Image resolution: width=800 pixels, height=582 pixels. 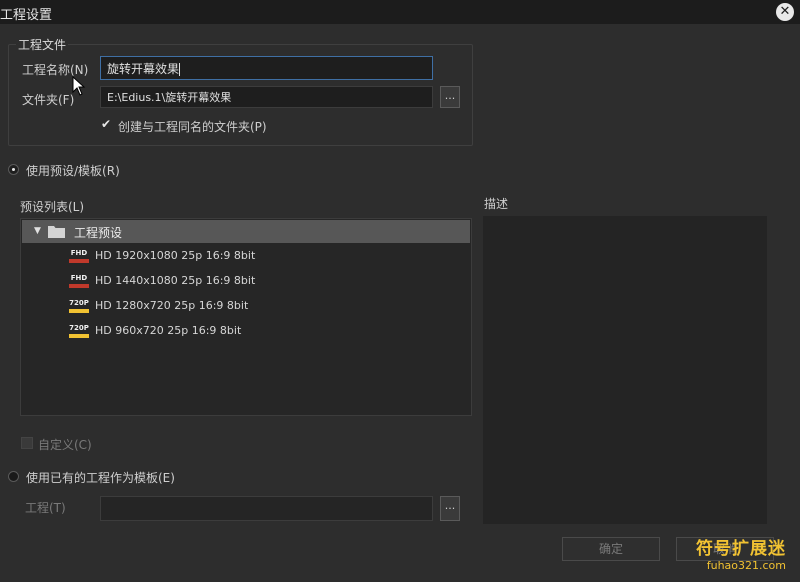 I want to click on watermark-main: 符号扩展迷, so click(x=741, y=549).